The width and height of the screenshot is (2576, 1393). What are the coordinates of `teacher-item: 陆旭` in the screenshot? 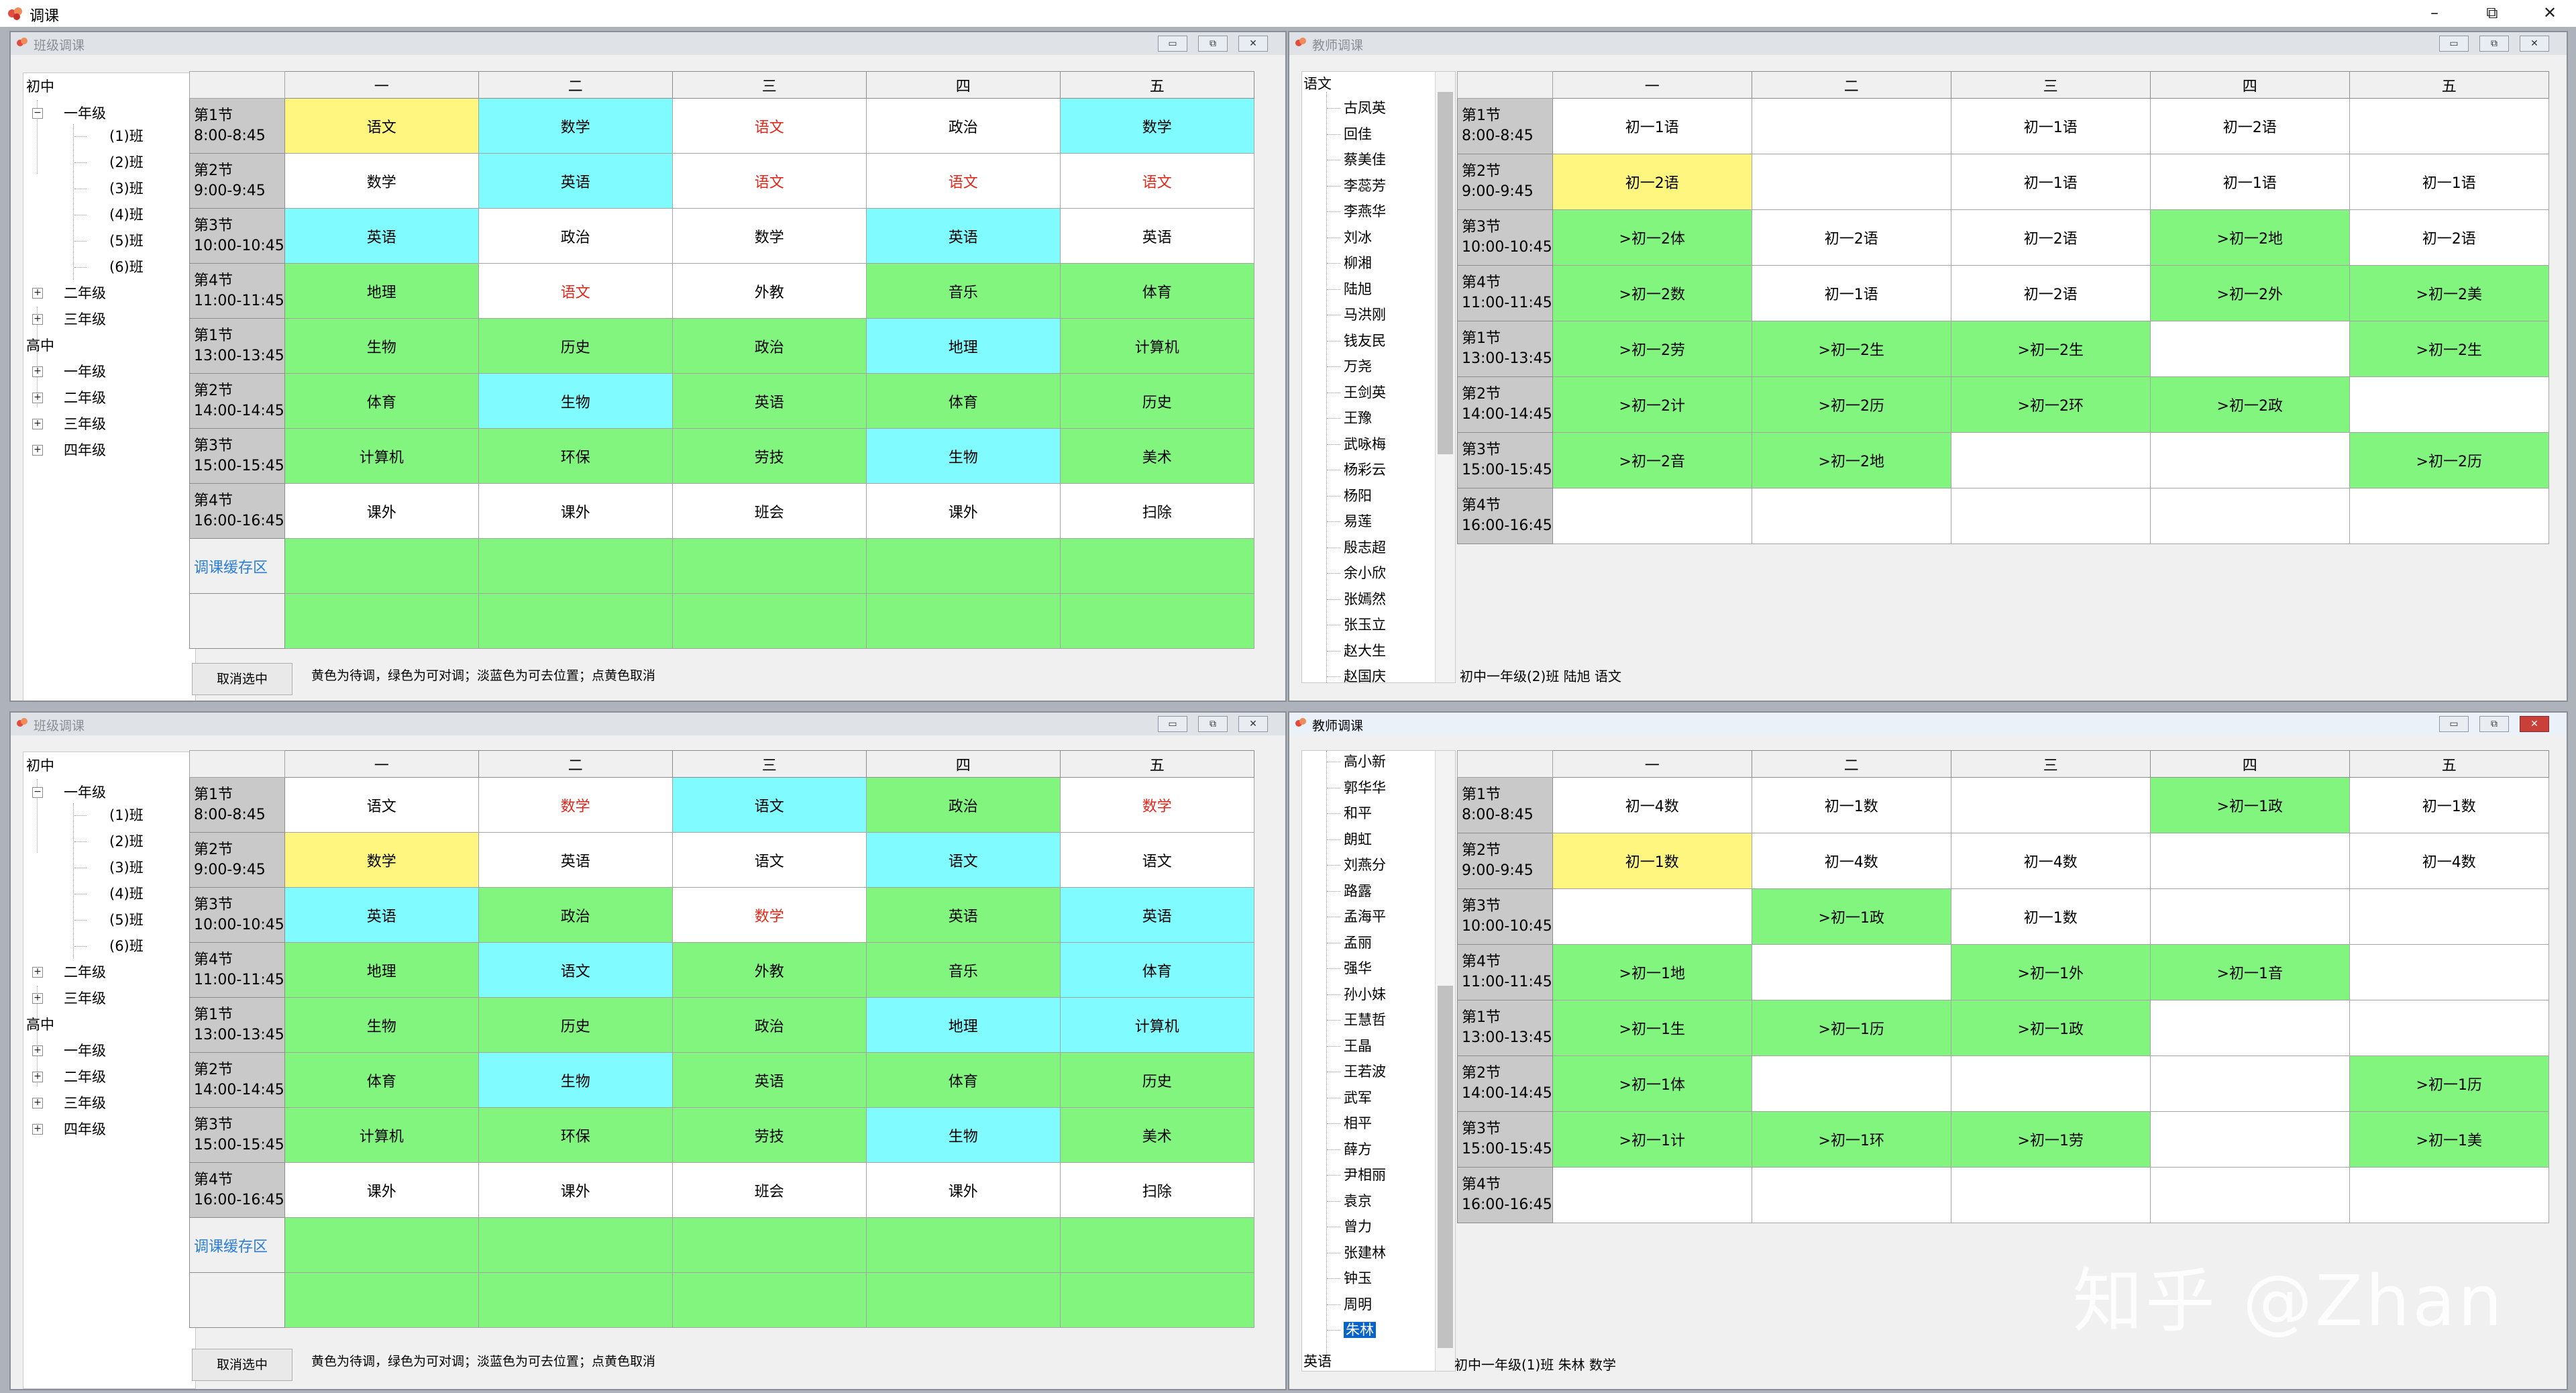 It's located at (1358, 289).